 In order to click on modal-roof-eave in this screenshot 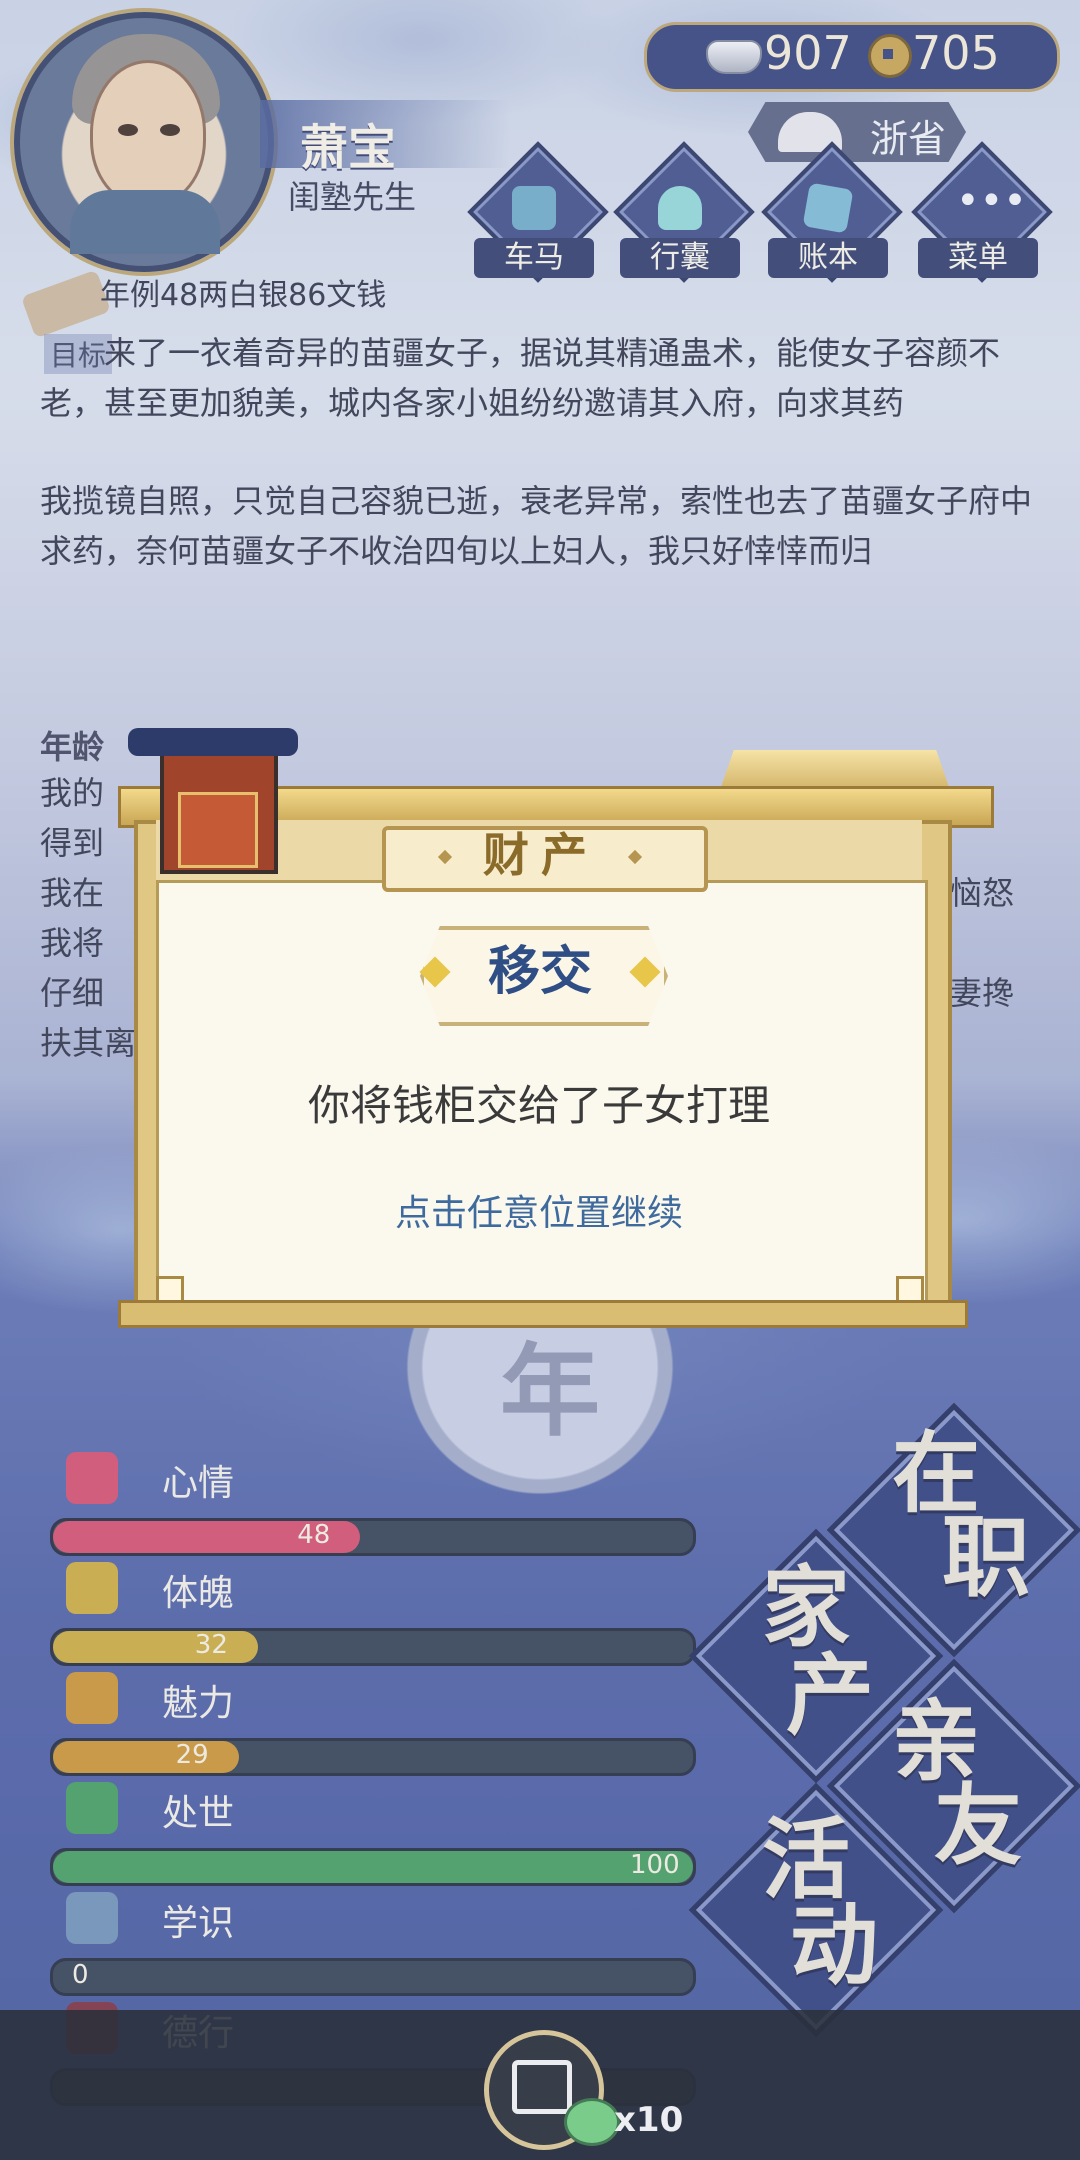, I will do `click(835, 770)`.